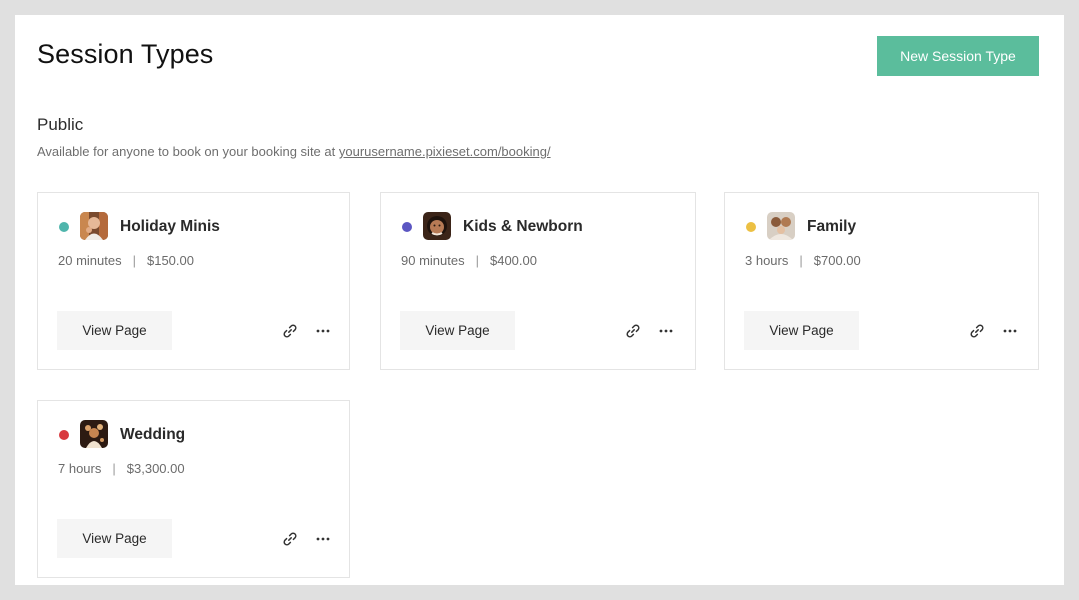 This screenshot has height=600, width=1079. What do you see at coordinates (523, 226) in the screenshot?
I see `session-name: Kids & Newborn` at bounding box center [523, 226].